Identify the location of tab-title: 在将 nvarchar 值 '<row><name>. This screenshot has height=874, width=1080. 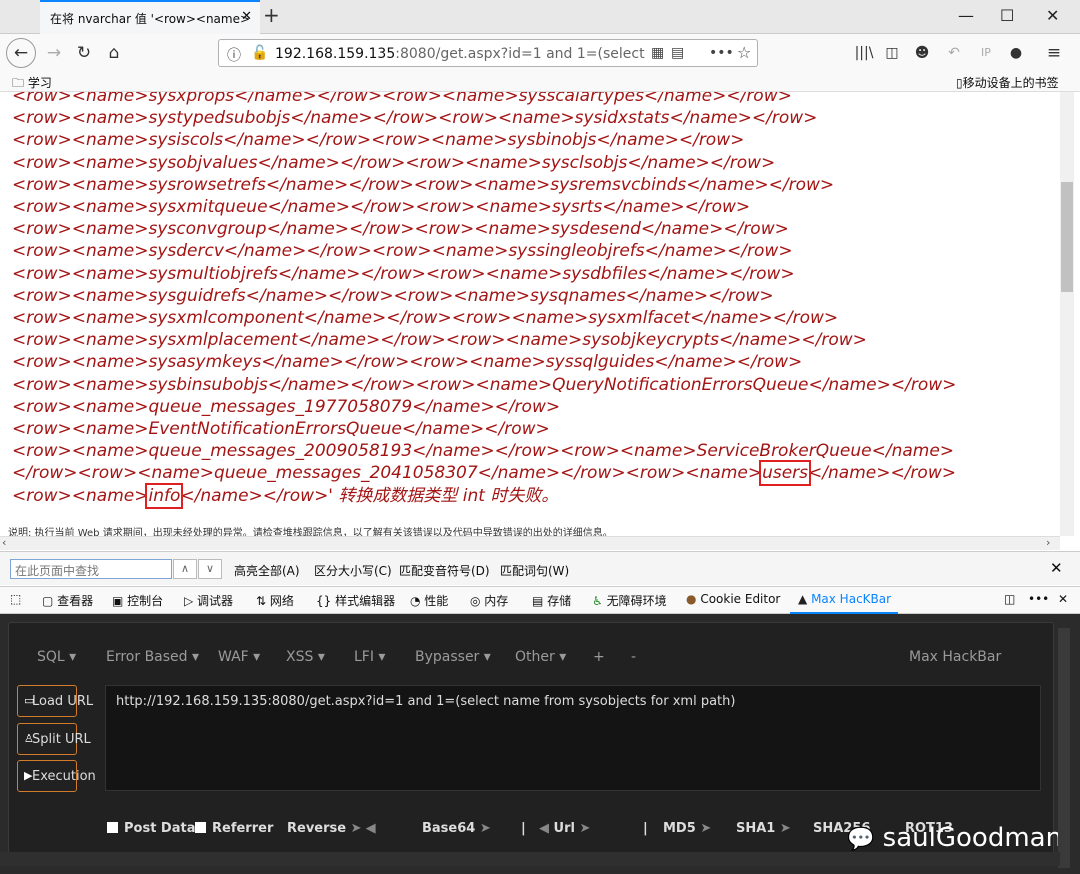
(150, 19).